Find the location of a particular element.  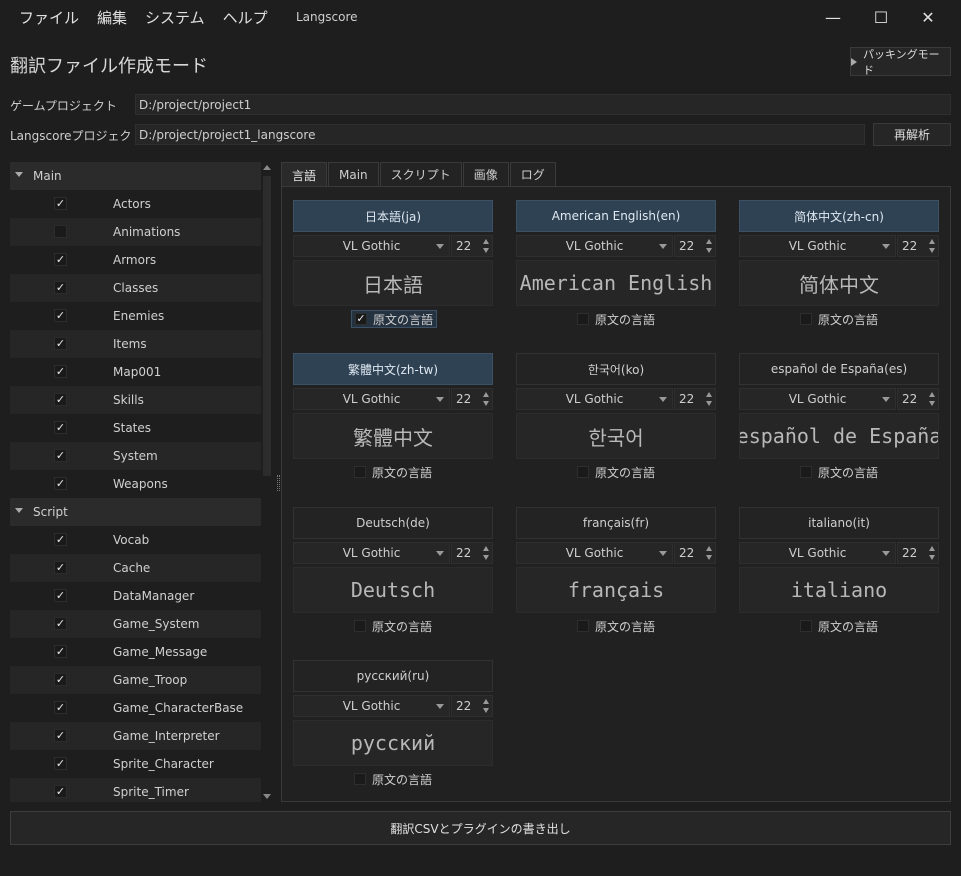

tree-item: ✓ Skills is located at coordinates (135, 400).